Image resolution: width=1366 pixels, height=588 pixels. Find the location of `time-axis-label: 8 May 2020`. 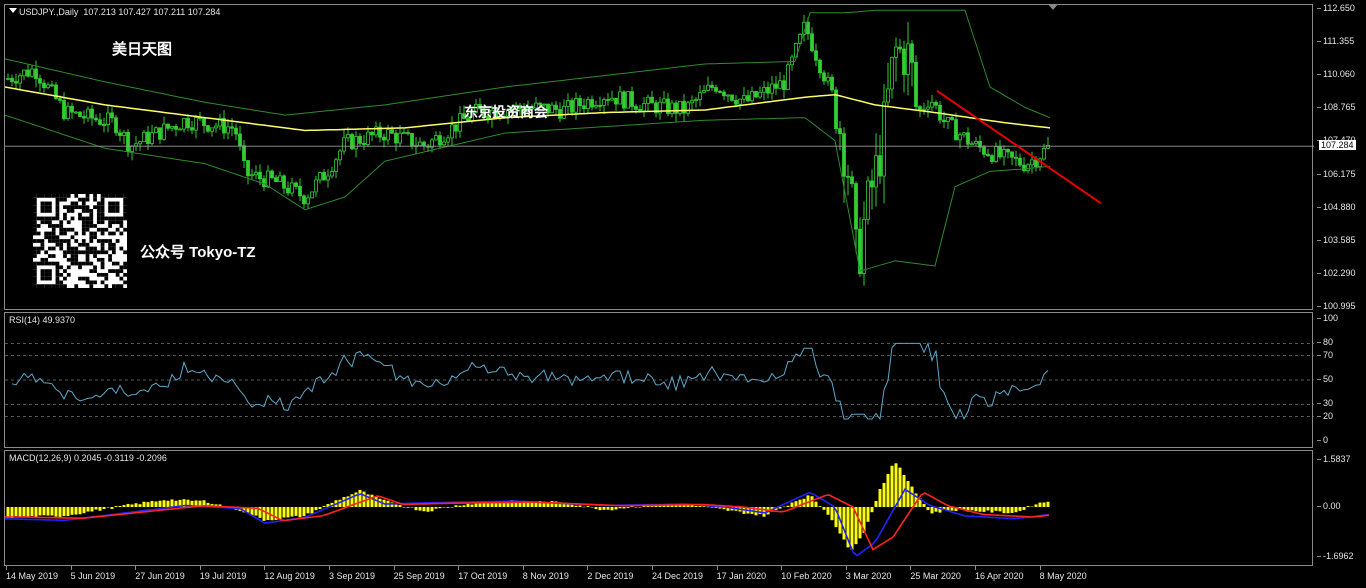

time-axis-label: 8 May 2020 is located at coordinates (1063, 576).